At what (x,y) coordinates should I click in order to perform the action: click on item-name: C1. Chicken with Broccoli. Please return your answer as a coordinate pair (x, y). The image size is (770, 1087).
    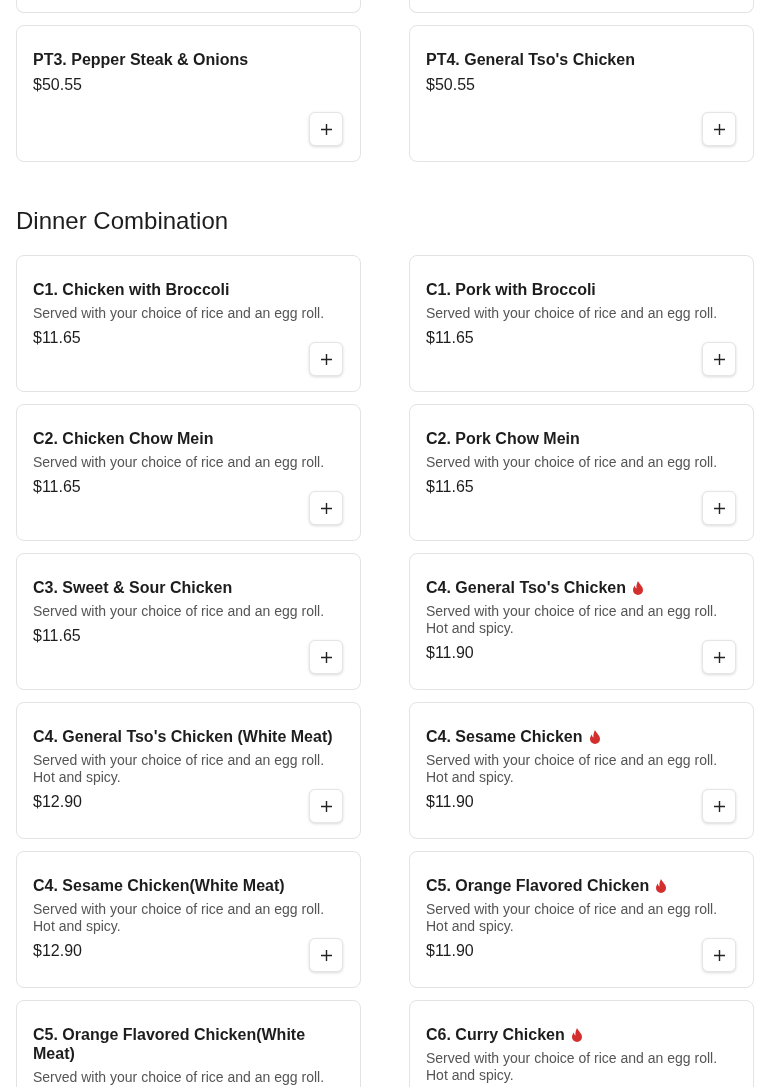
    Looking at the image, I should click on (131, 289).